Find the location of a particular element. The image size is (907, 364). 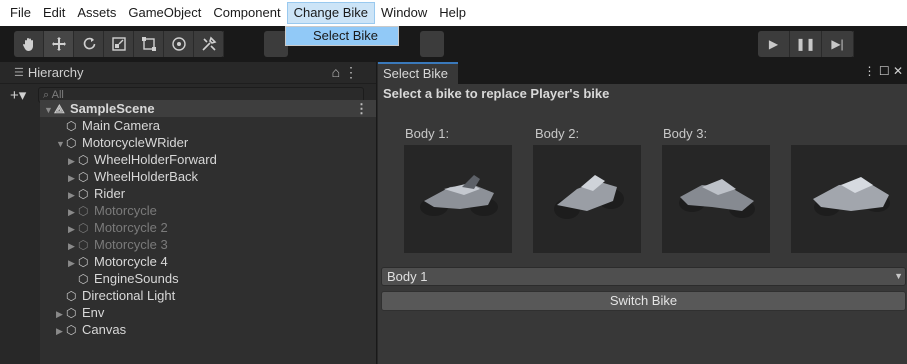

scene-row: ▼⟁ SampleScene ⋮ is located at coordinates (208, 108).